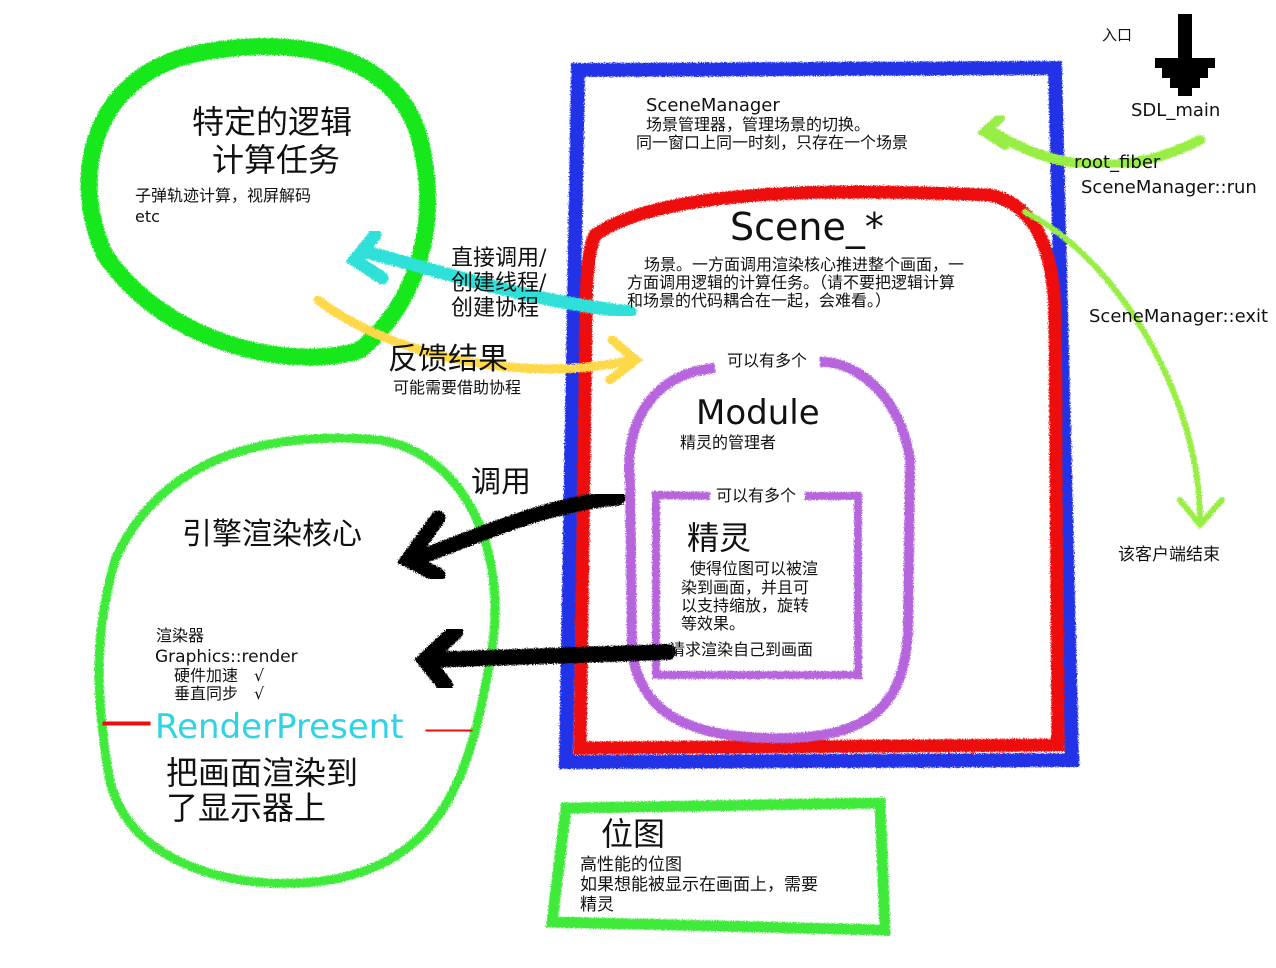 This screenshot has height=968, width=1276. What do you see at coordinates (767, 360) in the screenshot?
I see `module-multi-label: 可以有多个` at bounding box center [767, 360].